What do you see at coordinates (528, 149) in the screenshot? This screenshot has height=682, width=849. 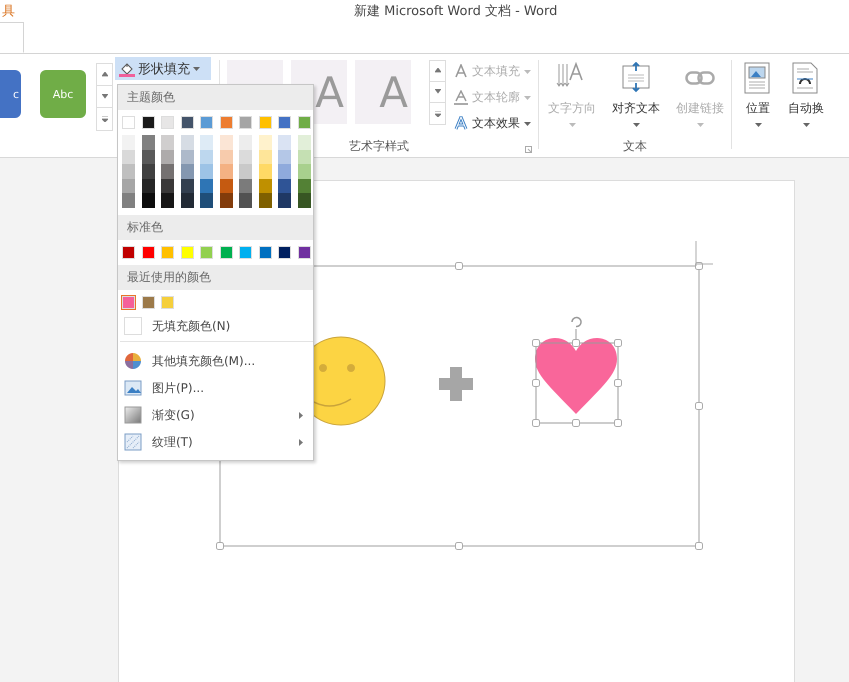 I see `dialog-launcher-icon` at bounding box center [528, 149].